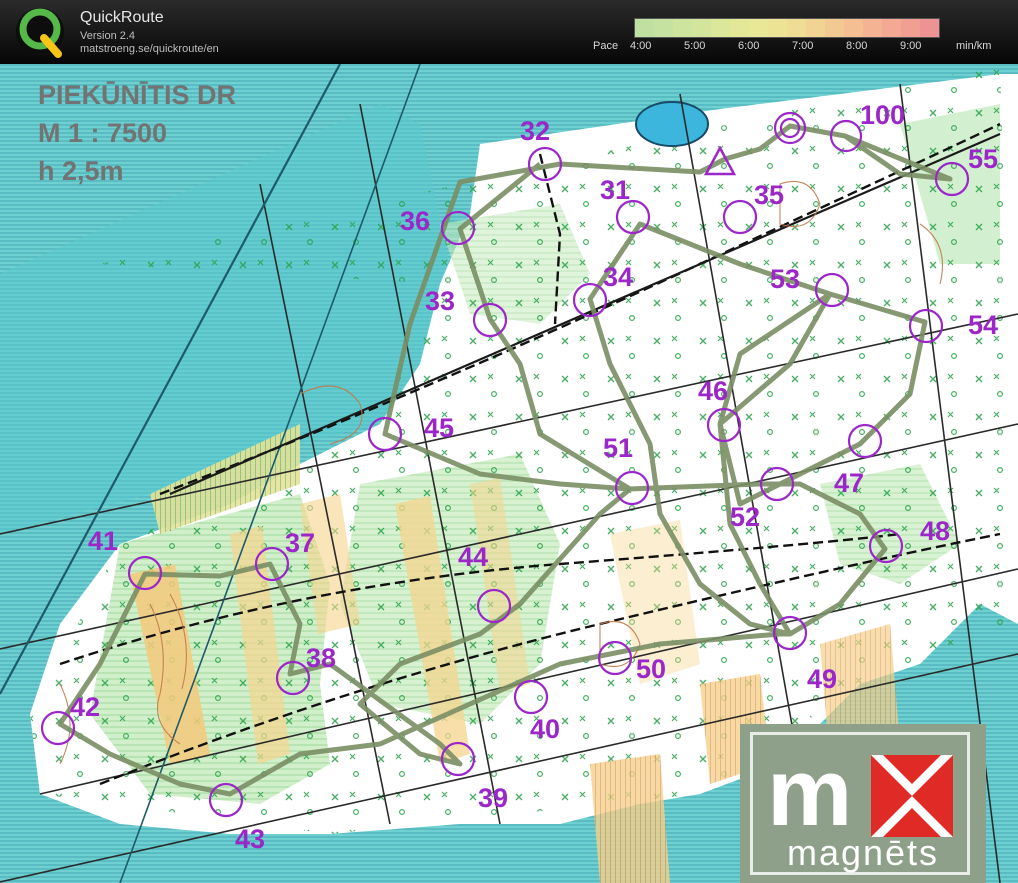 Image resolution: width=1018 pixels, height=883 pixels. Describe the element at coordinates (882, 115) in the screenshot. I see `control-label: 100` at that location.